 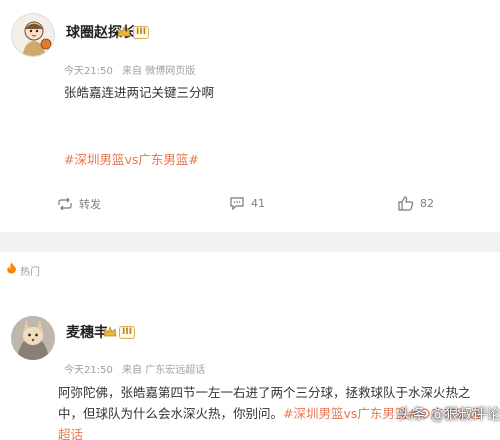 I want to click on post-source: 来自 微博网页版, so click(x=159, y=71).